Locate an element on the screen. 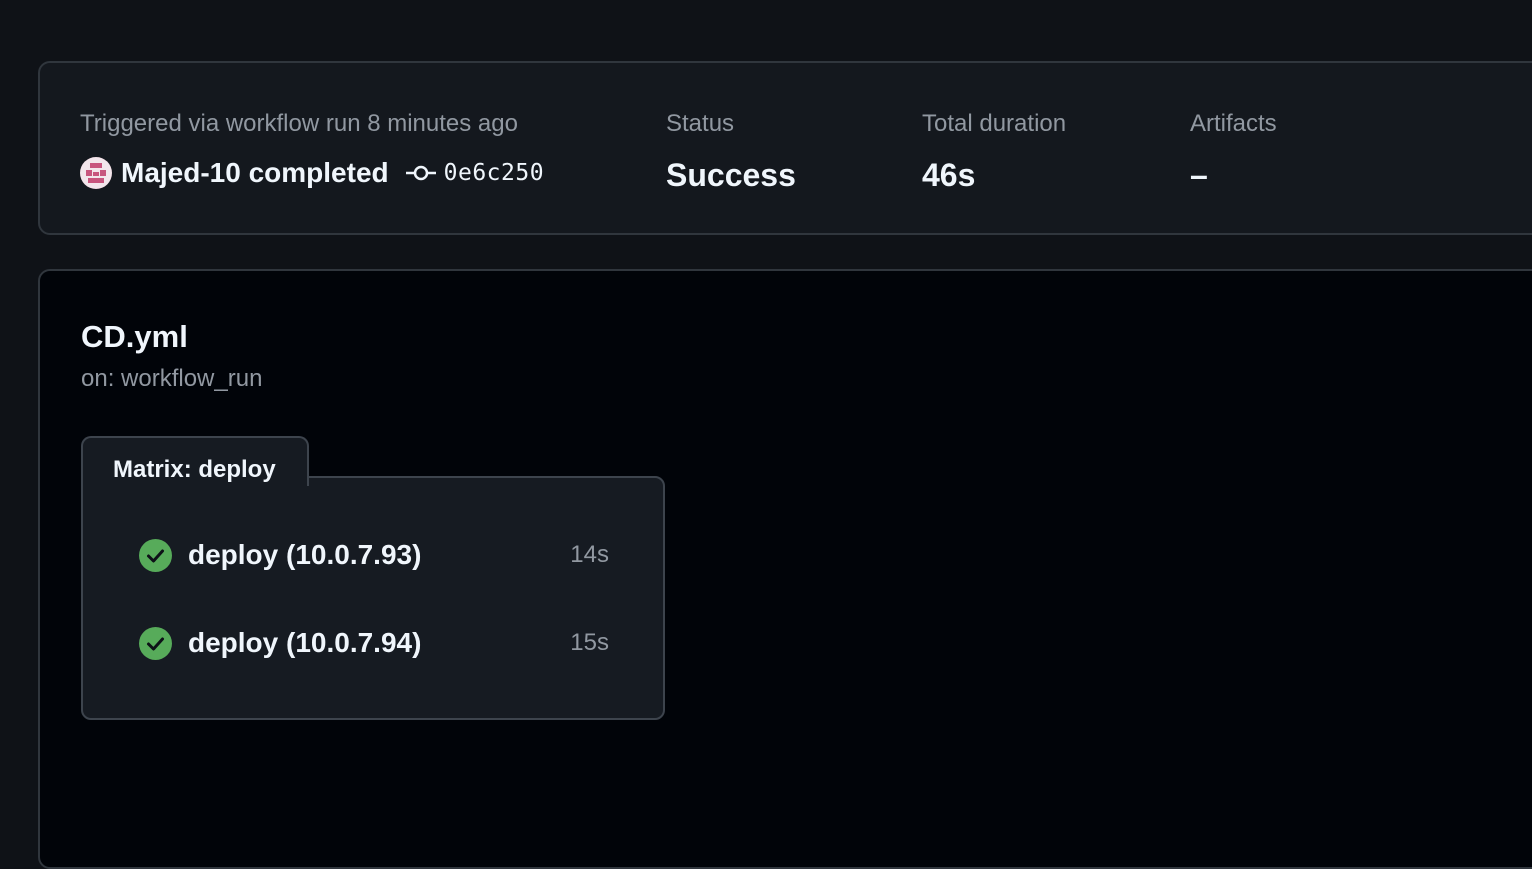  job-duration: 14s is located at coordinates (589, 554).